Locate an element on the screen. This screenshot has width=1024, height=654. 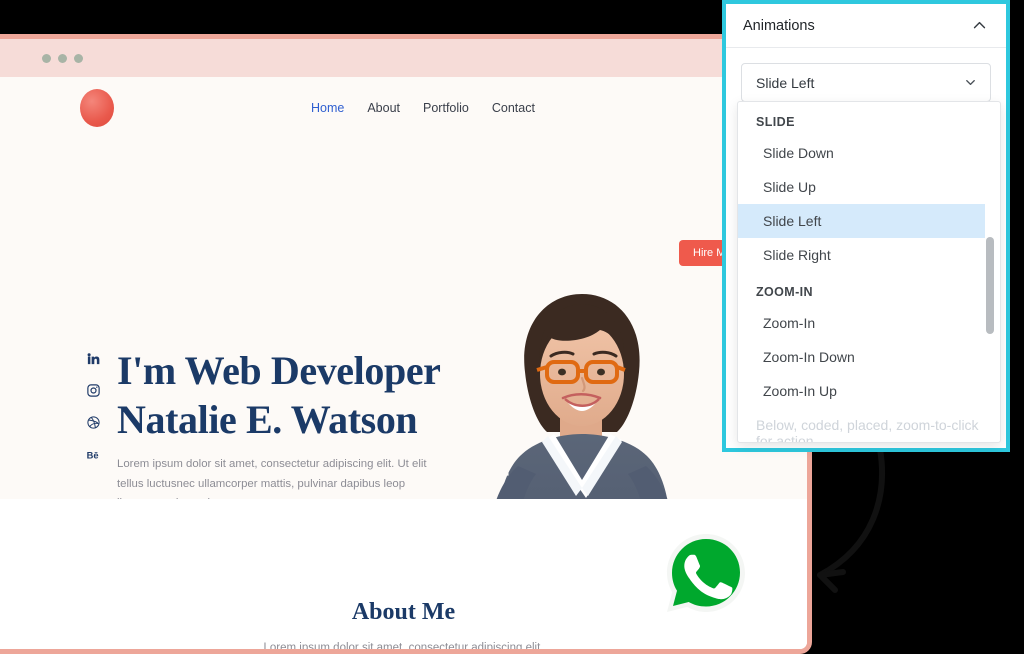
option-zoom-in-down: Zoom-In Down is located at coordinates (861, 357).